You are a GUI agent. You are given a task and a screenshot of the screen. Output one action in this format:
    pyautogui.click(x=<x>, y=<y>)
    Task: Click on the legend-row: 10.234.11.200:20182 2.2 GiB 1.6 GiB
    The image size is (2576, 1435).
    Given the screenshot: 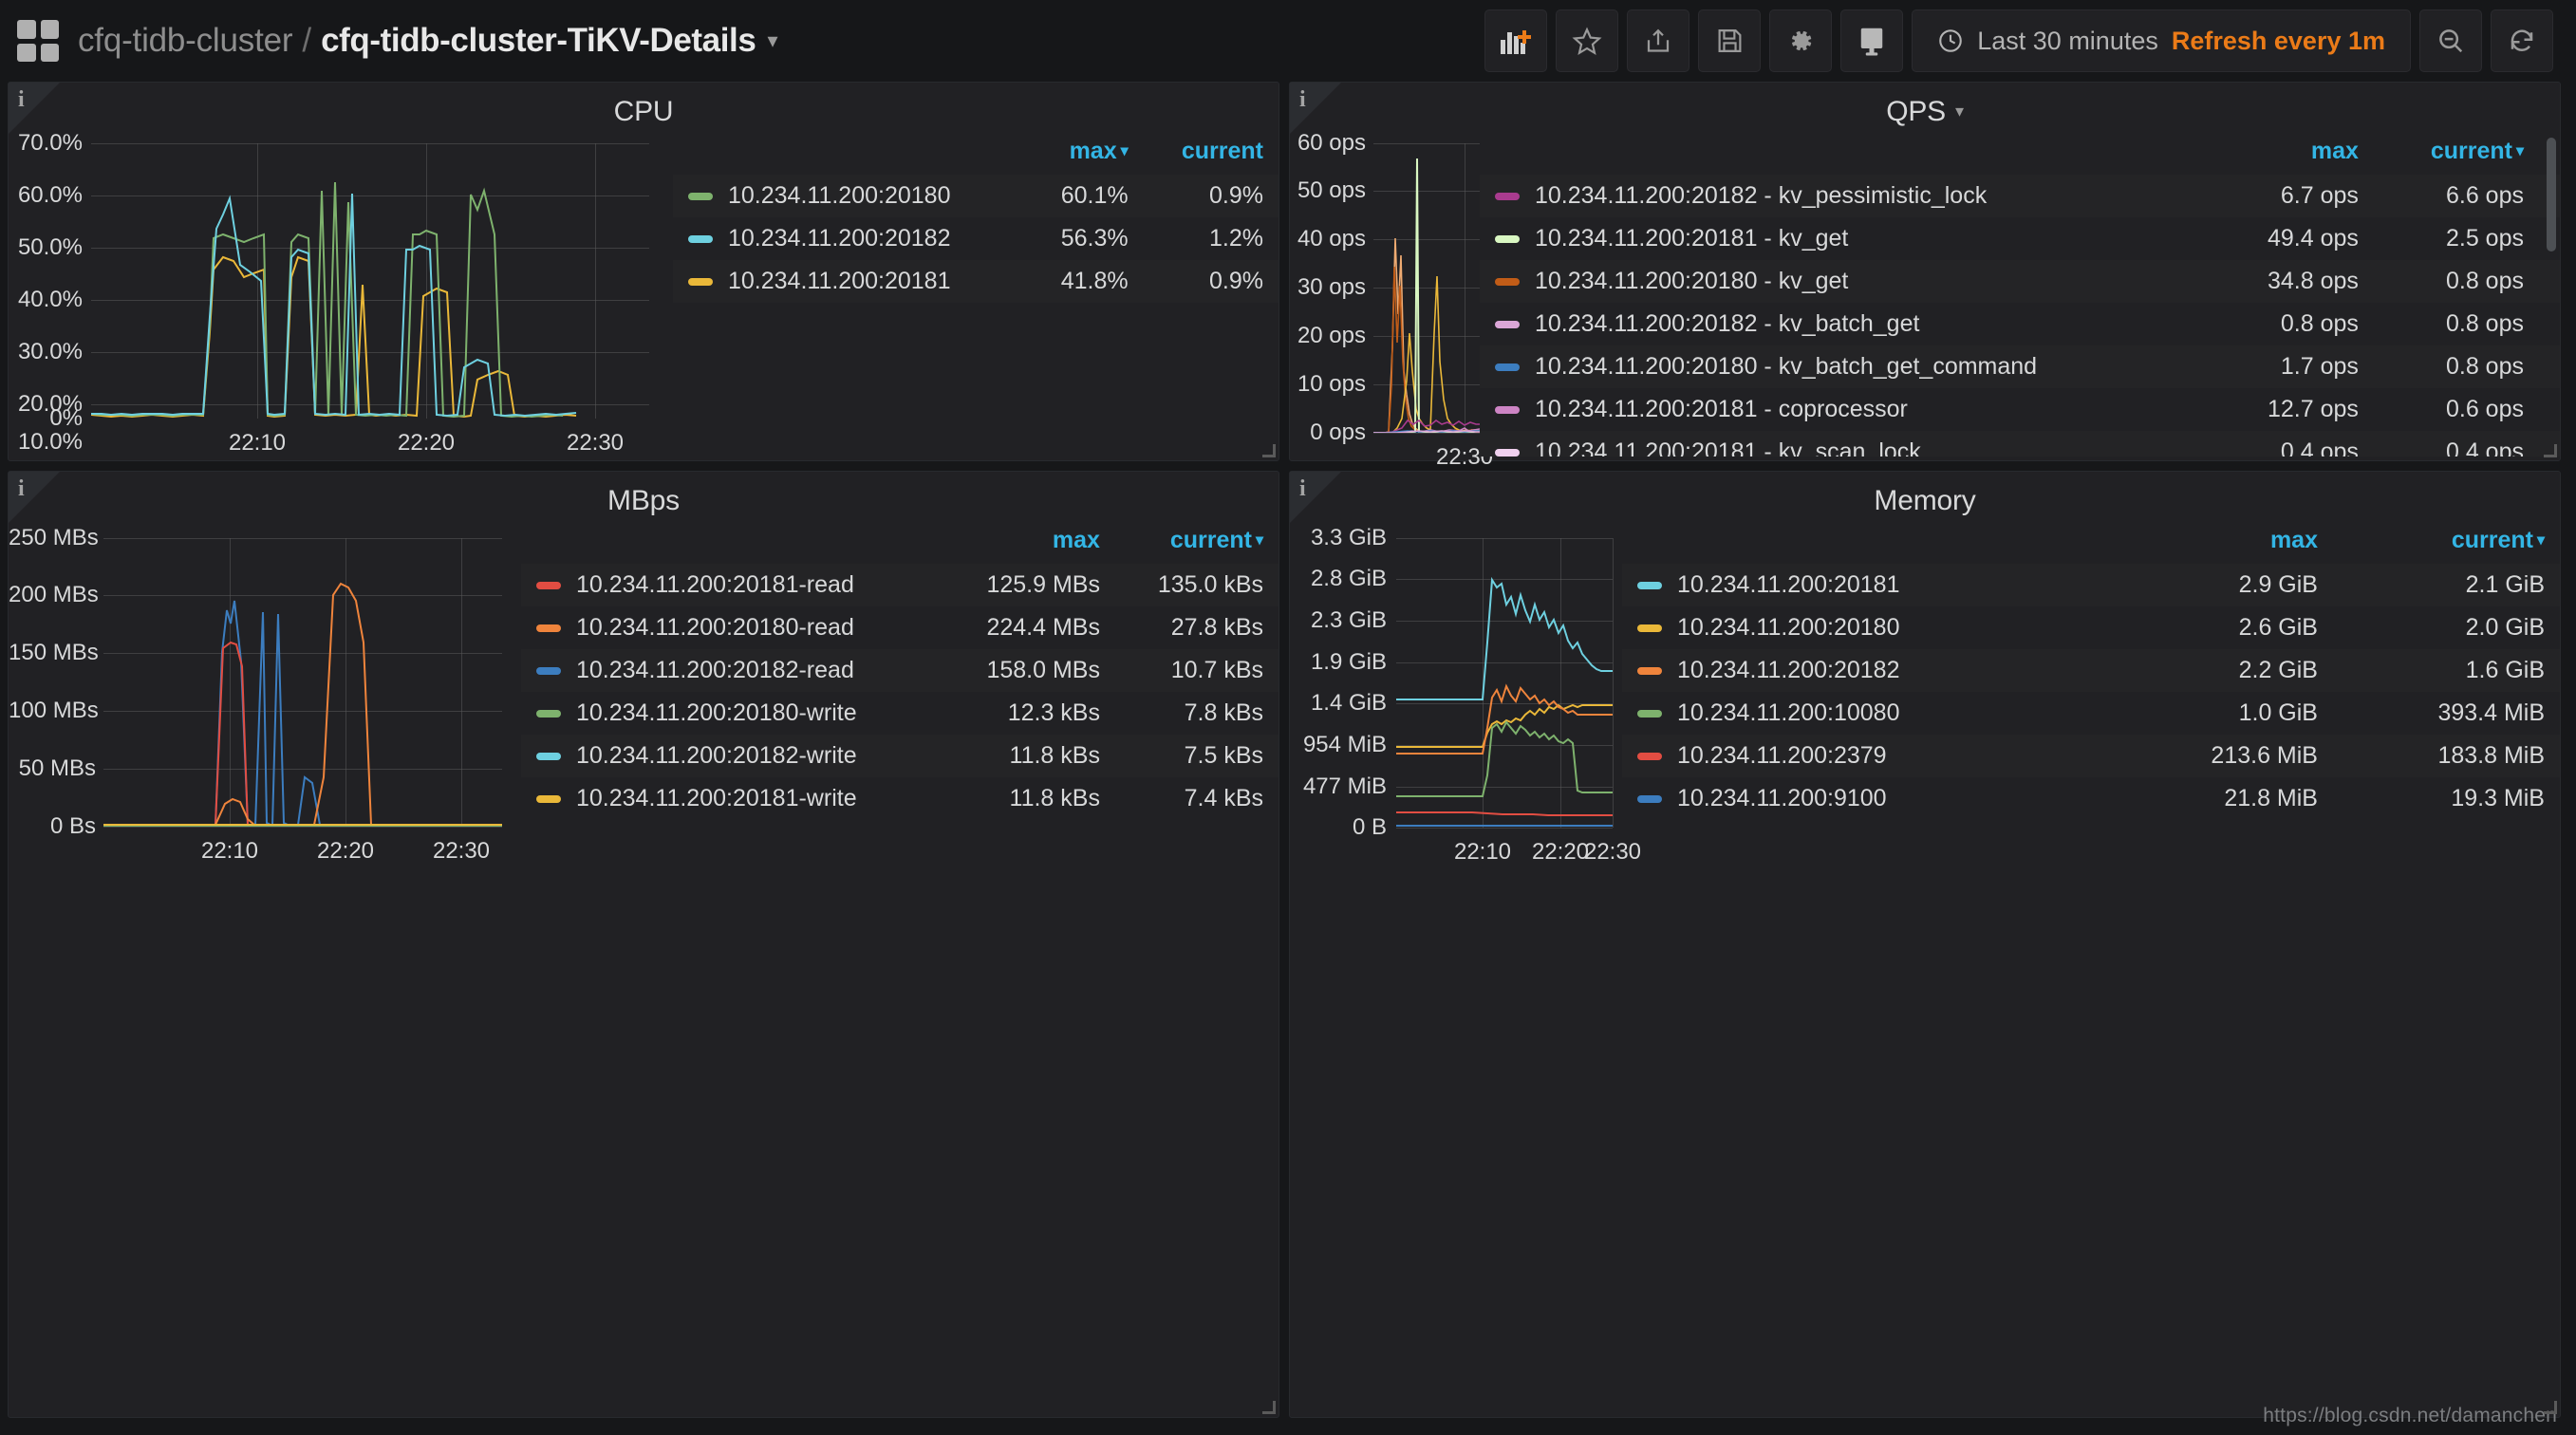 What is the action you would take?
    pyautogui.click(x=2091, y=670)
    